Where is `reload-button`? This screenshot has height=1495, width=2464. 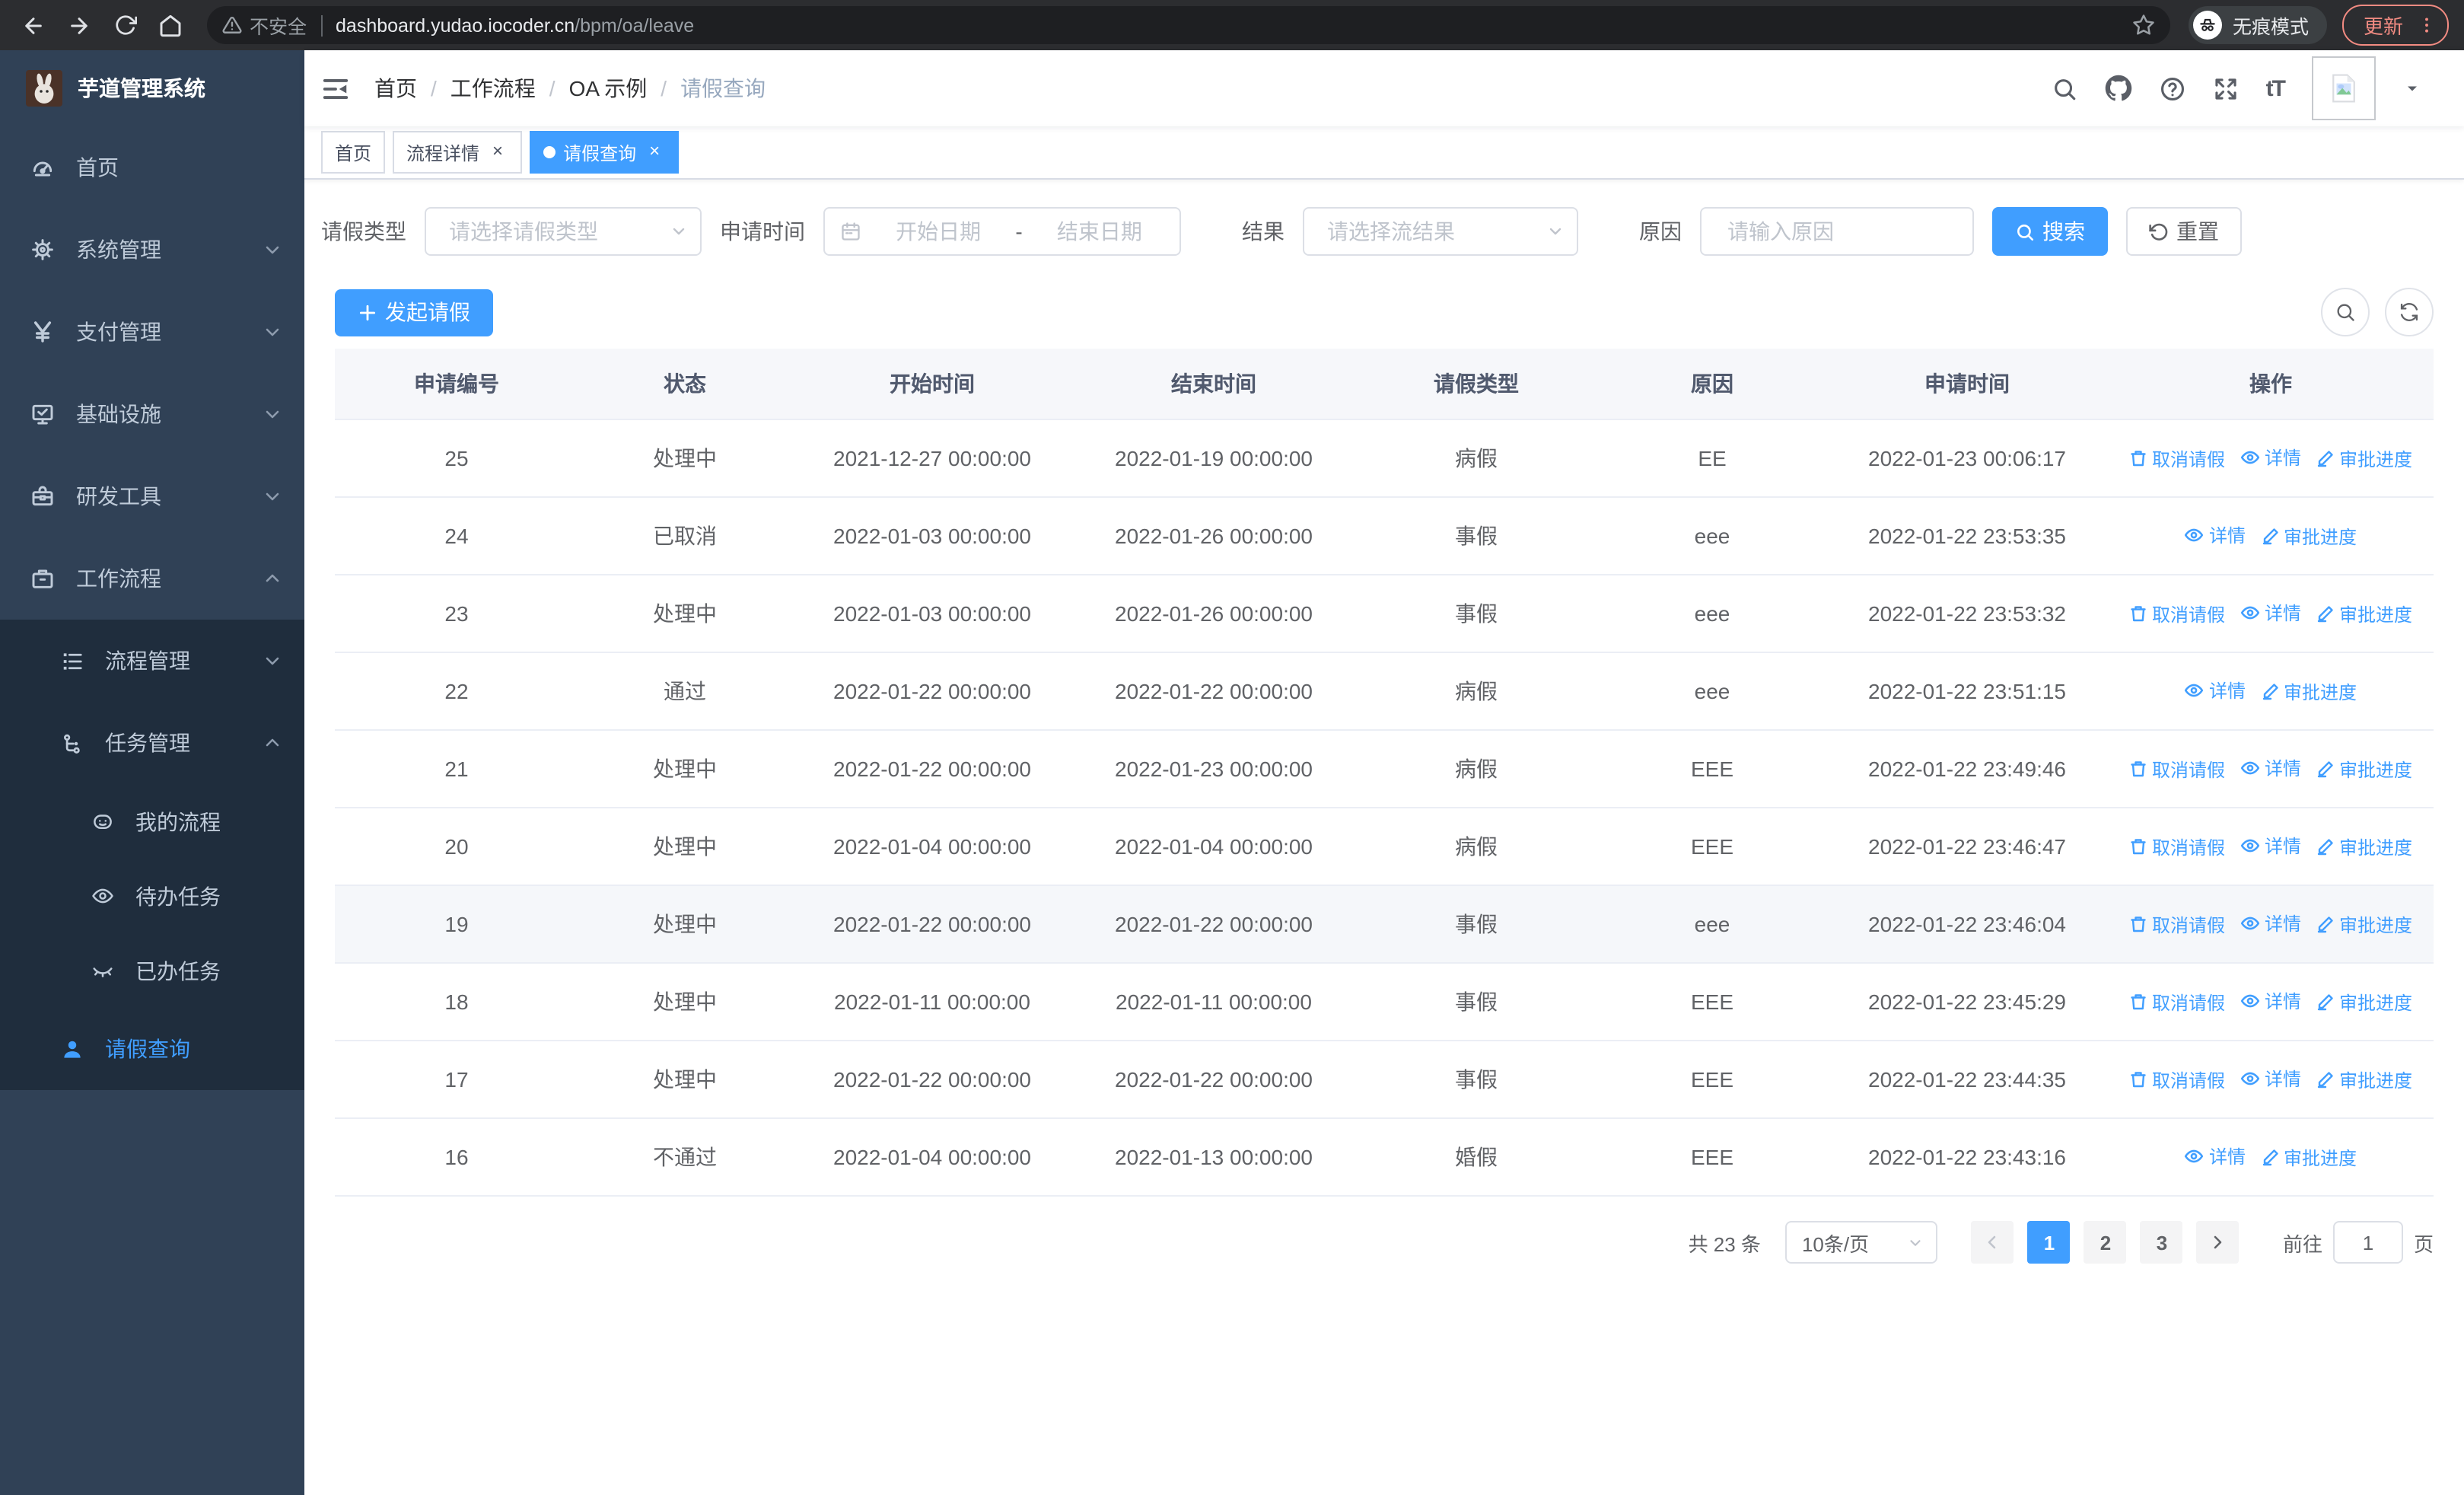 reload-button is located at coordinates (125, 25).